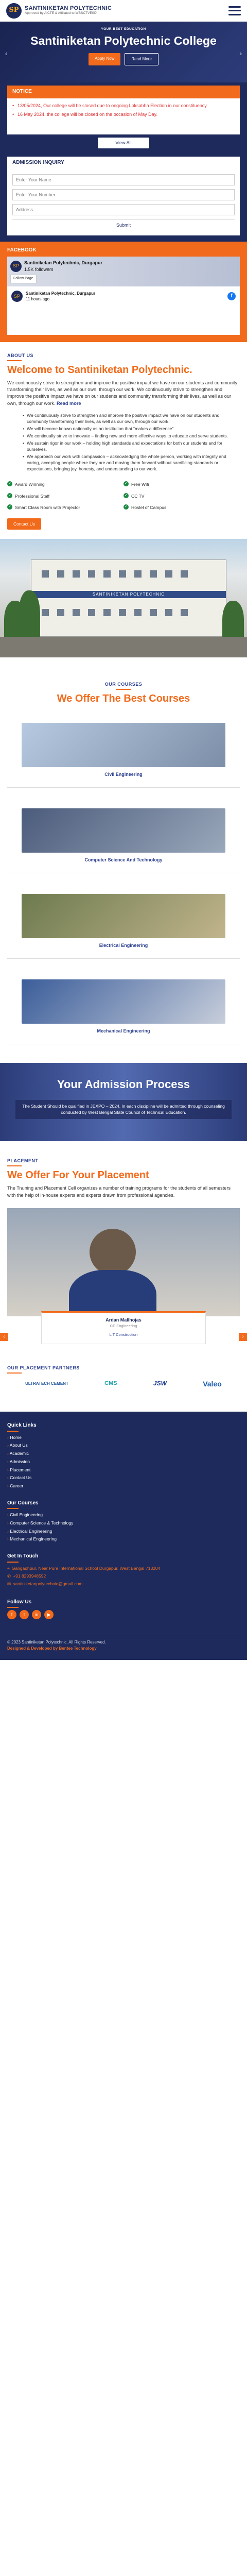 The width and height of the screenshot is (247, 2576). I want to click on contact-us-button: Contact Us, so click(24, 524).